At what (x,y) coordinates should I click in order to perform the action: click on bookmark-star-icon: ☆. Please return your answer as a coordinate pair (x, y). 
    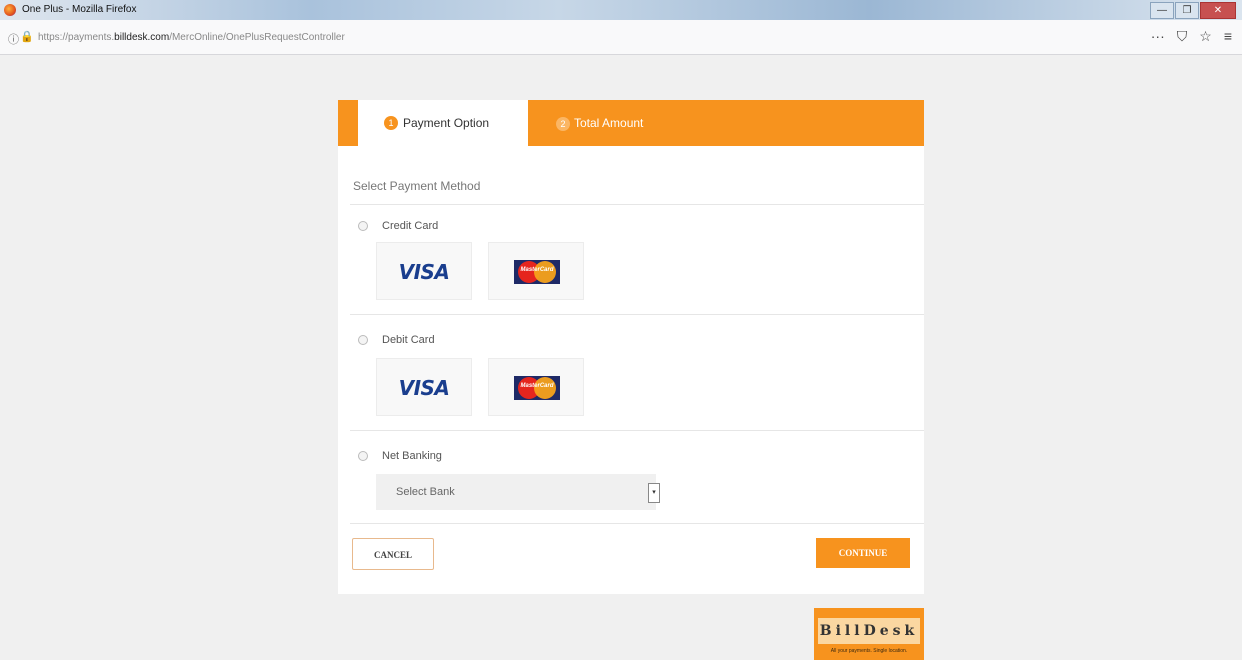
    Looking at the image, I should click on (1205, 36).